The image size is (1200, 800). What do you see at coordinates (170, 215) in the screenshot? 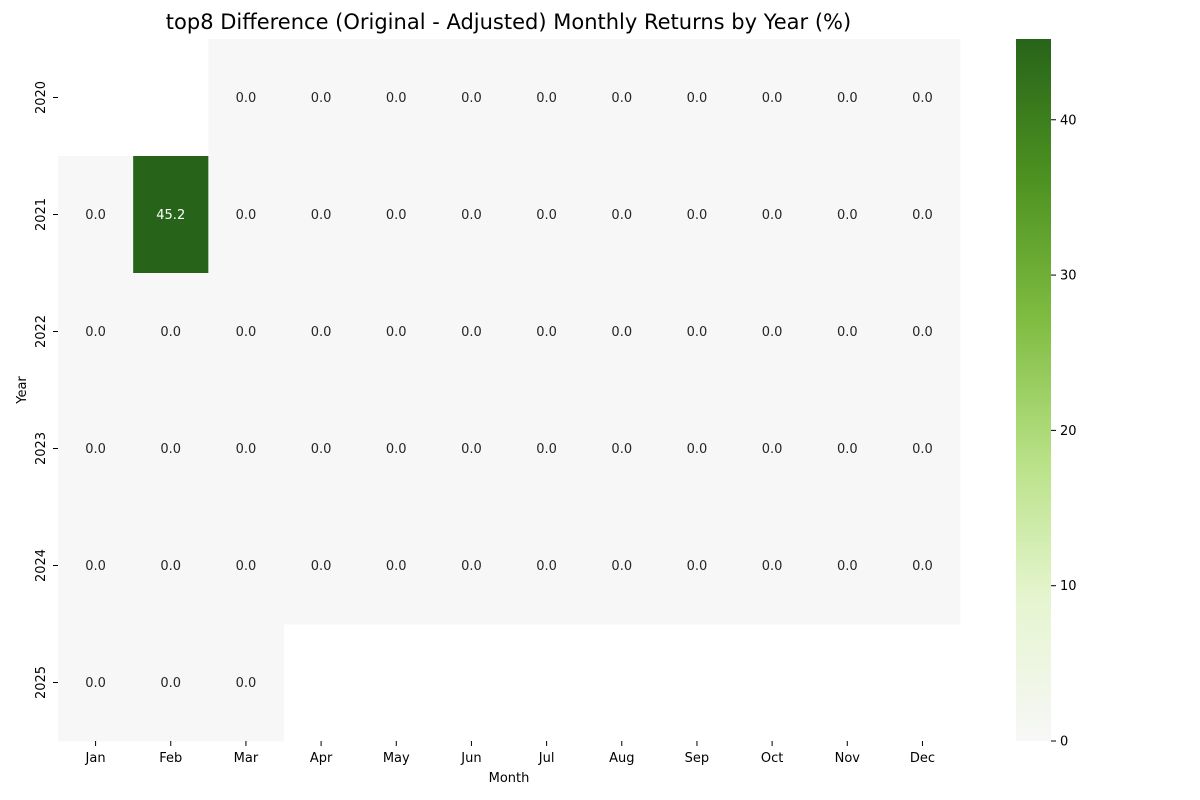
I see `cell-value-label: 45.2` at bounding box center [170, 215].